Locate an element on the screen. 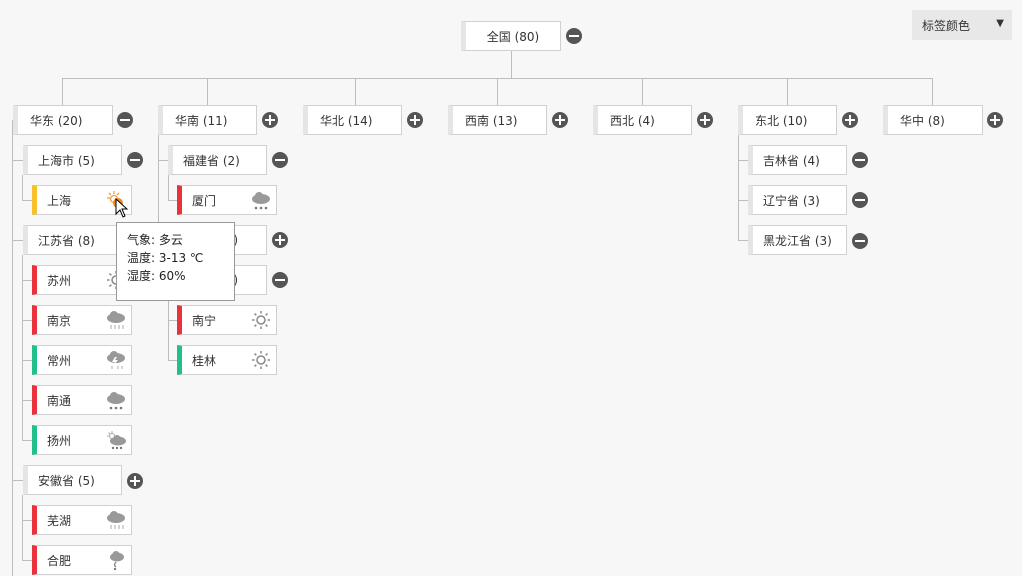  tree-node-province: 上海市 (5) is located at coordinates (72, 160).